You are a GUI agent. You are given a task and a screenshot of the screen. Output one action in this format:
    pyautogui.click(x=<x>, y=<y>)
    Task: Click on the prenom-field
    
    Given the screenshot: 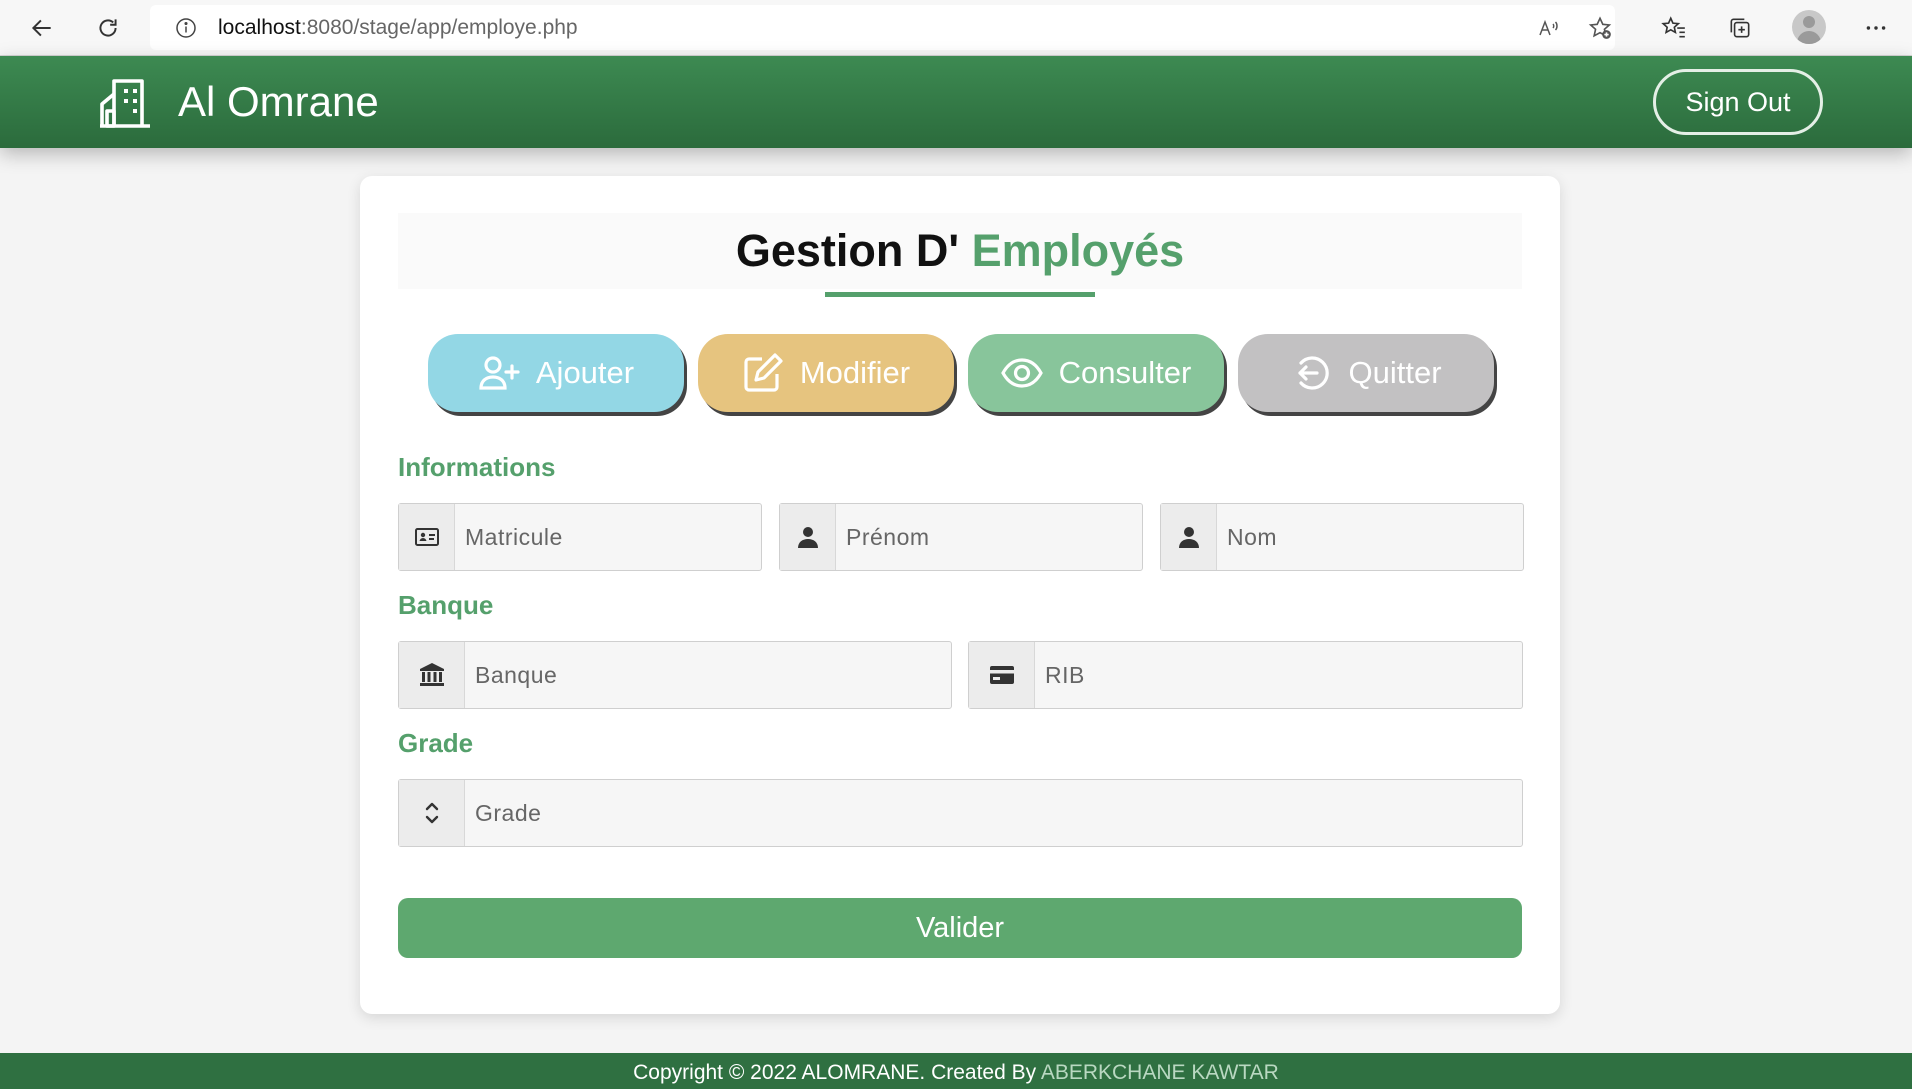 What is the action you would take?
    pyautogui.click(x=961, y=537)
    